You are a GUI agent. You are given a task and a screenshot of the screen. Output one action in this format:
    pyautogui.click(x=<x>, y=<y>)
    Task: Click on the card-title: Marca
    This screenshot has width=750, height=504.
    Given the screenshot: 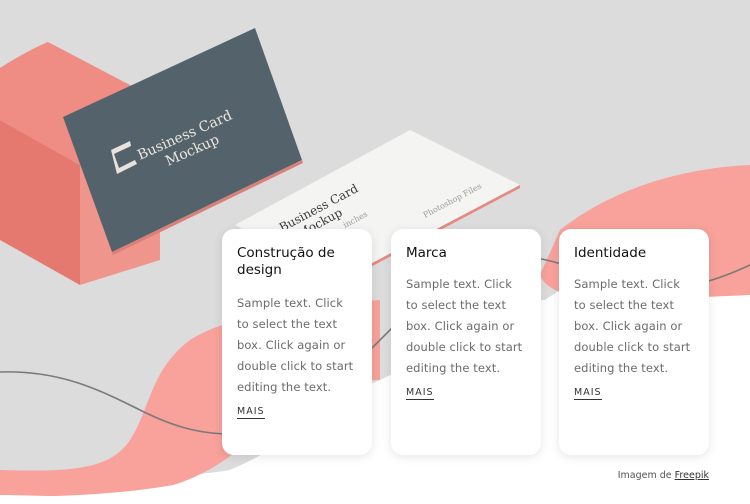 What is the action you would take?
    pyautogui.click(x=426, y=253)
    